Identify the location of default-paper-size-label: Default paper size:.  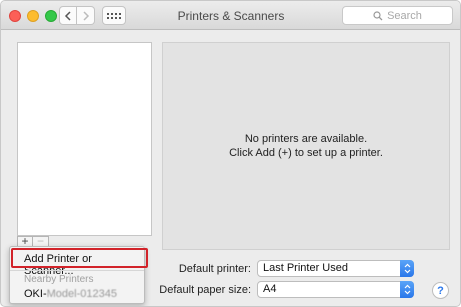
(205, 290).